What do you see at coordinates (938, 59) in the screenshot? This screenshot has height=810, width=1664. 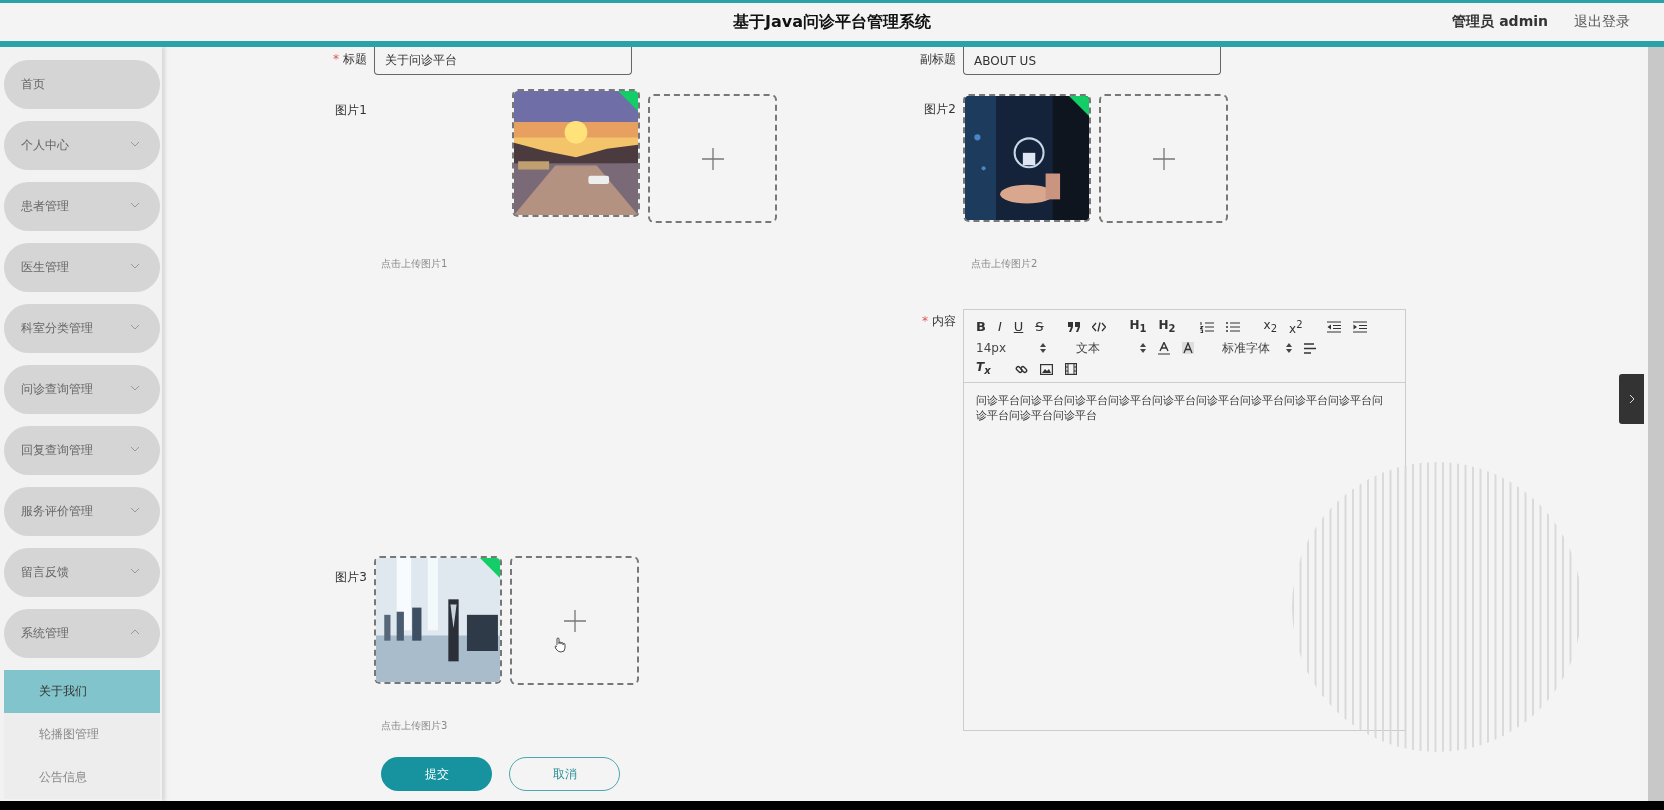 I see `field-label: 副标题` at bounding box center [938, 59].